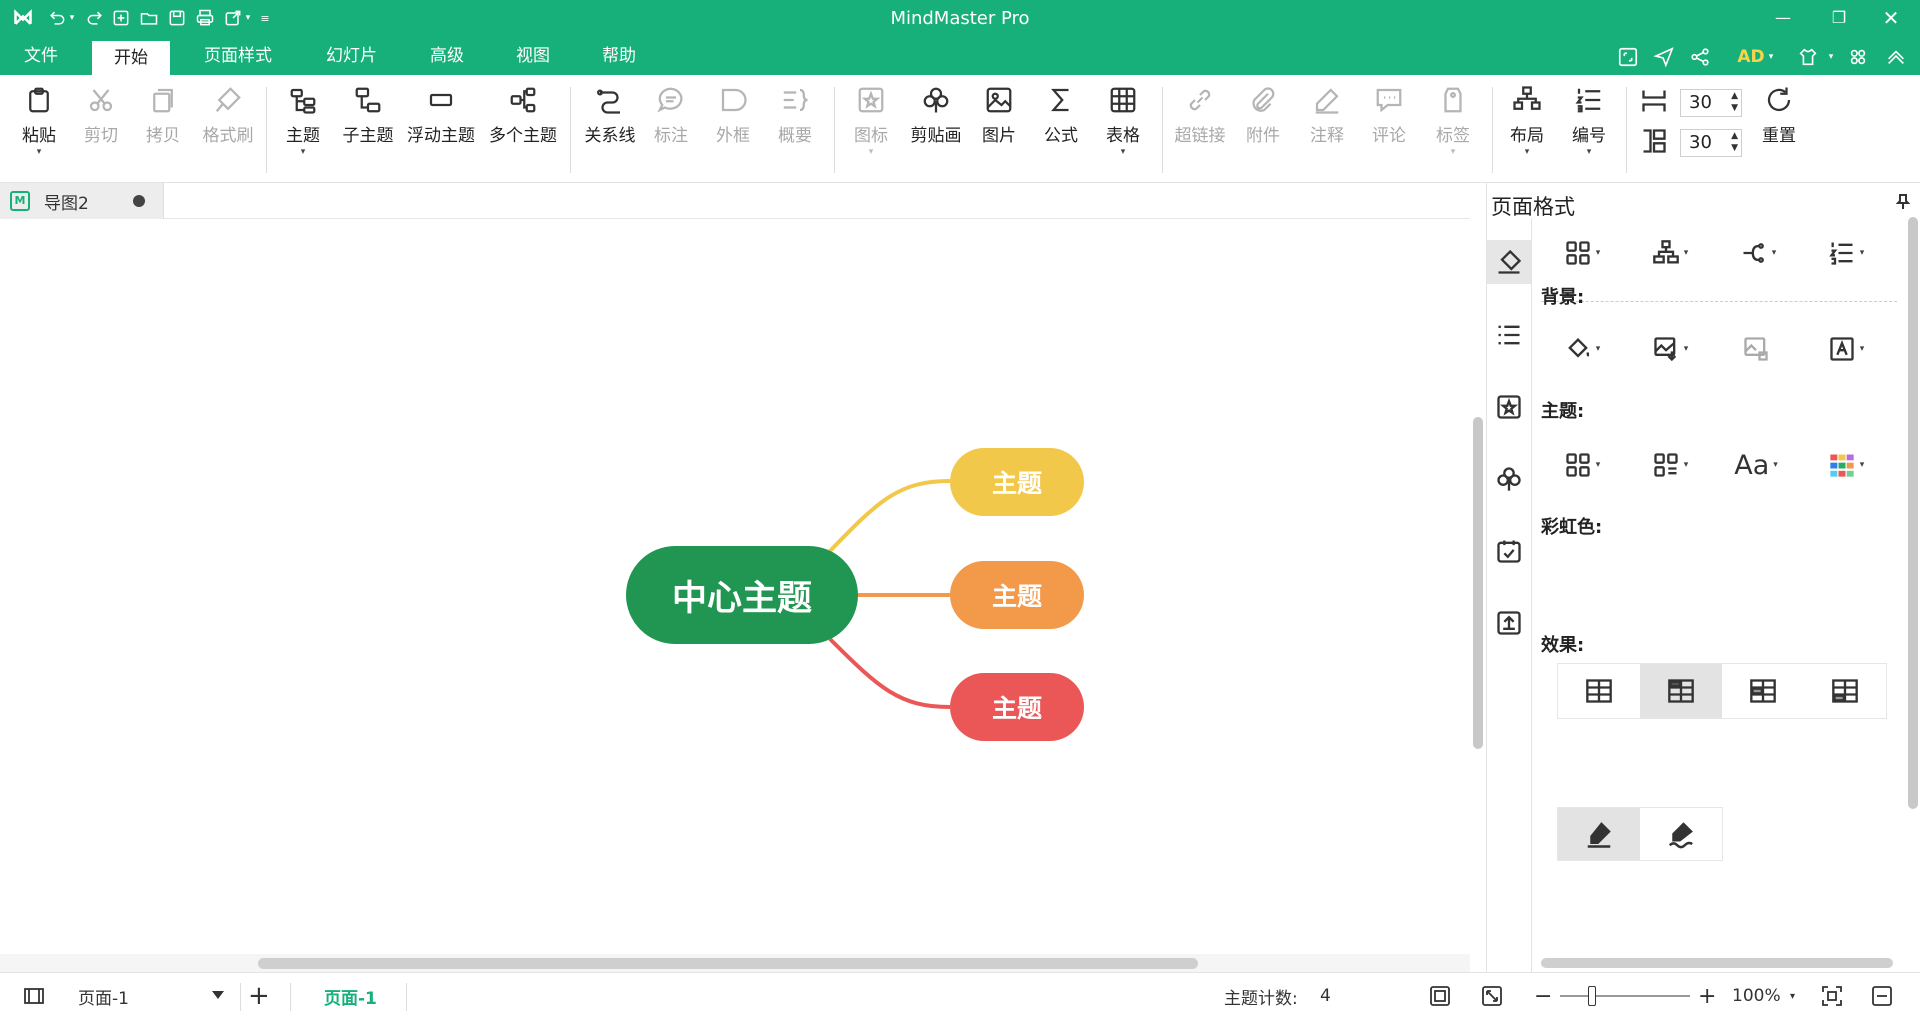 This screenshot has height=1019, width=1920. Describe the element at coordinates (1846, 465) in the screenshot. I see `color-scheme-button: ▾` at that location.